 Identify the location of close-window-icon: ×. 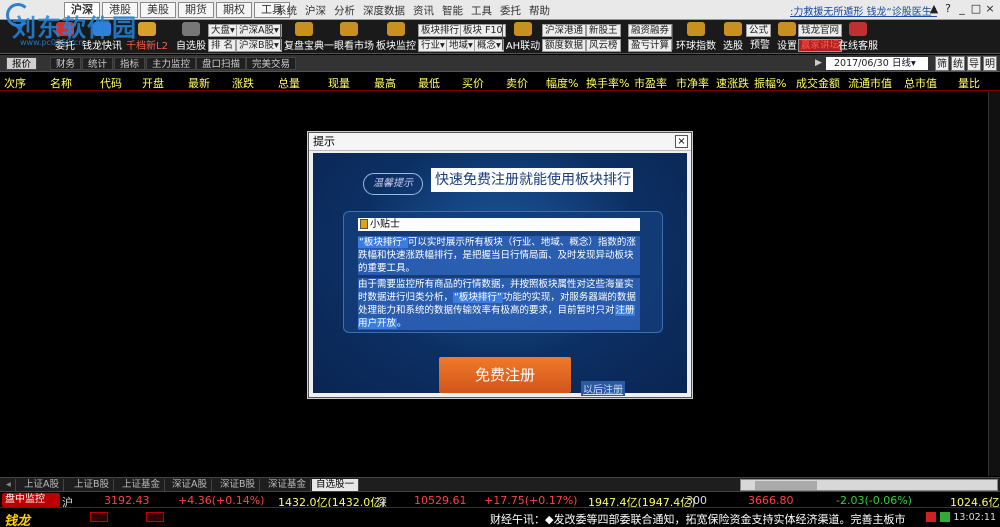
(990, 8).